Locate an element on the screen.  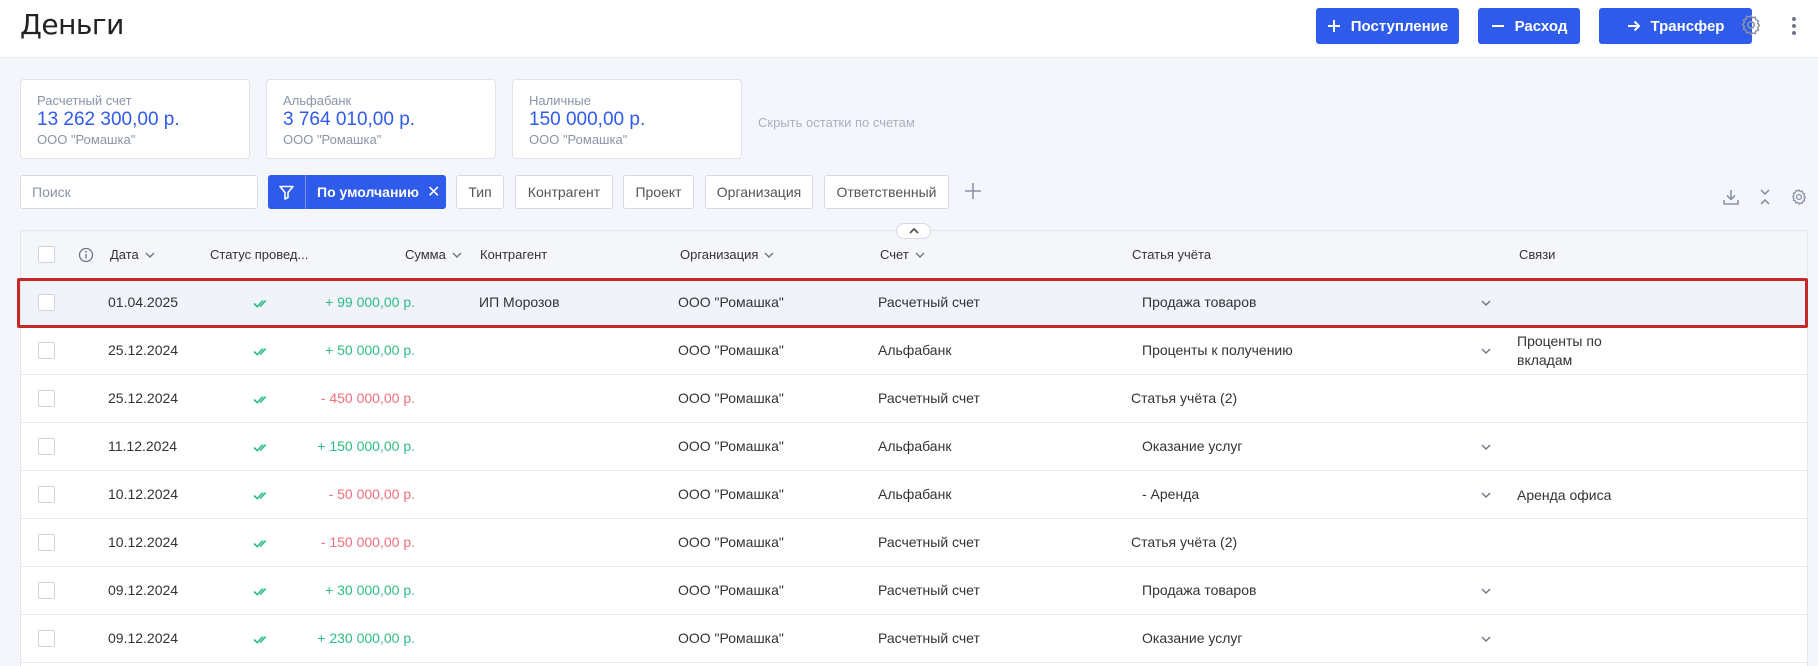
balance-card-alfabank: Альфабанк 3 764 010,00 р. ООО "Ромашка" is located at coordinates (381, 119).